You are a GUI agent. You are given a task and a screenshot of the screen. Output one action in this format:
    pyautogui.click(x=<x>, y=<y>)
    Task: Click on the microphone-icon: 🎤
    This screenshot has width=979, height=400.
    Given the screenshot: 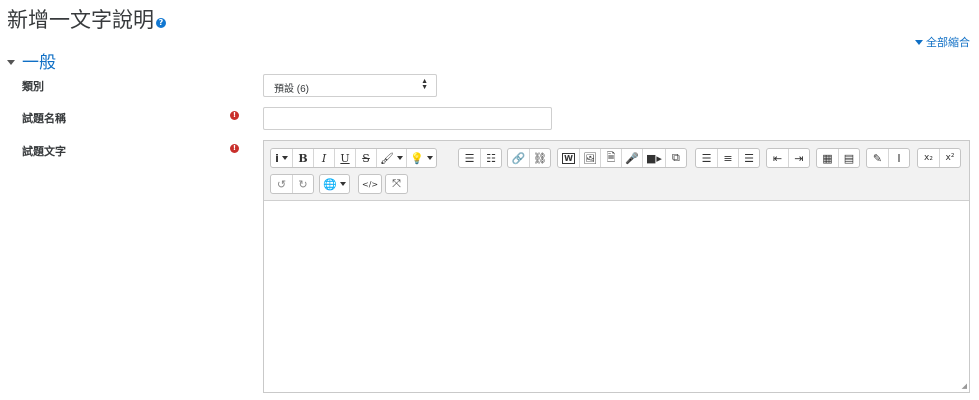 What is the action you would take?
    pyautogui.click(x=632, y=158)
    